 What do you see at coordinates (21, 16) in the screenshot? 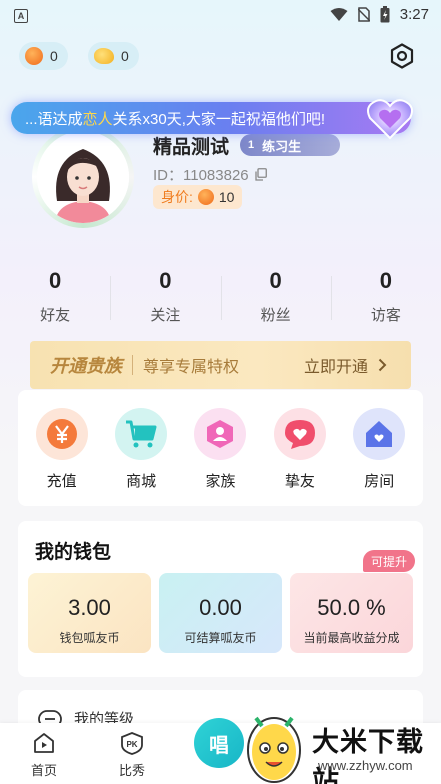
I see `app-notification-icon: A` at bounding box center [21, 16].